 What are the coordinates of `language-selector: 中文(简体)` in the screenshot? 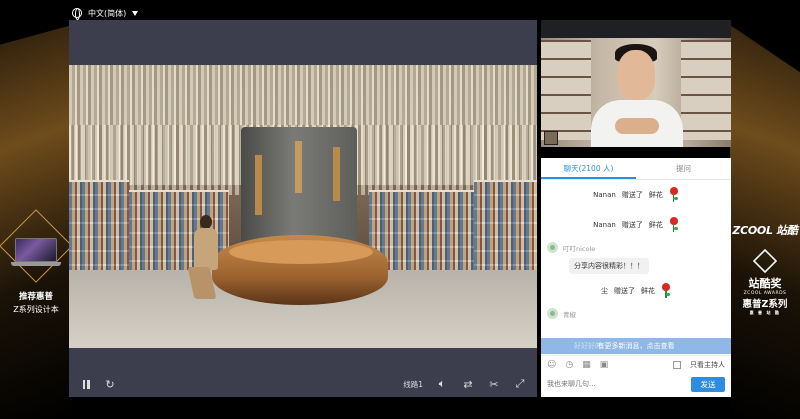 It's located at (105, 13).